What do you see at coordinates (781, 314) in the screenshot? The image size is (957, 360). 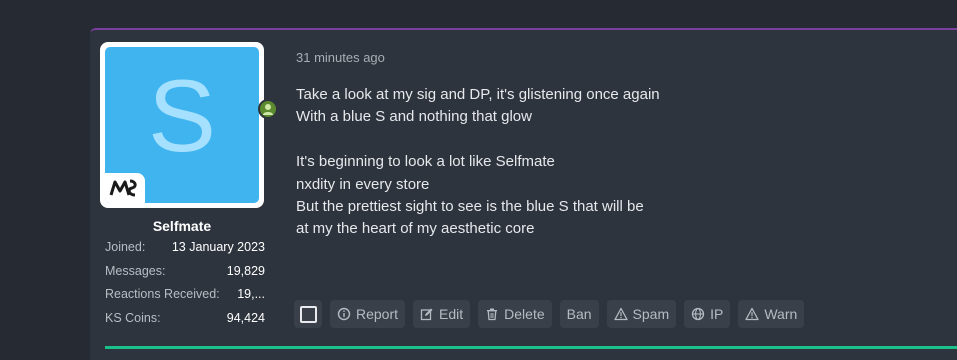 I see `warn-label: Warn` at bounding box center [781, 314].